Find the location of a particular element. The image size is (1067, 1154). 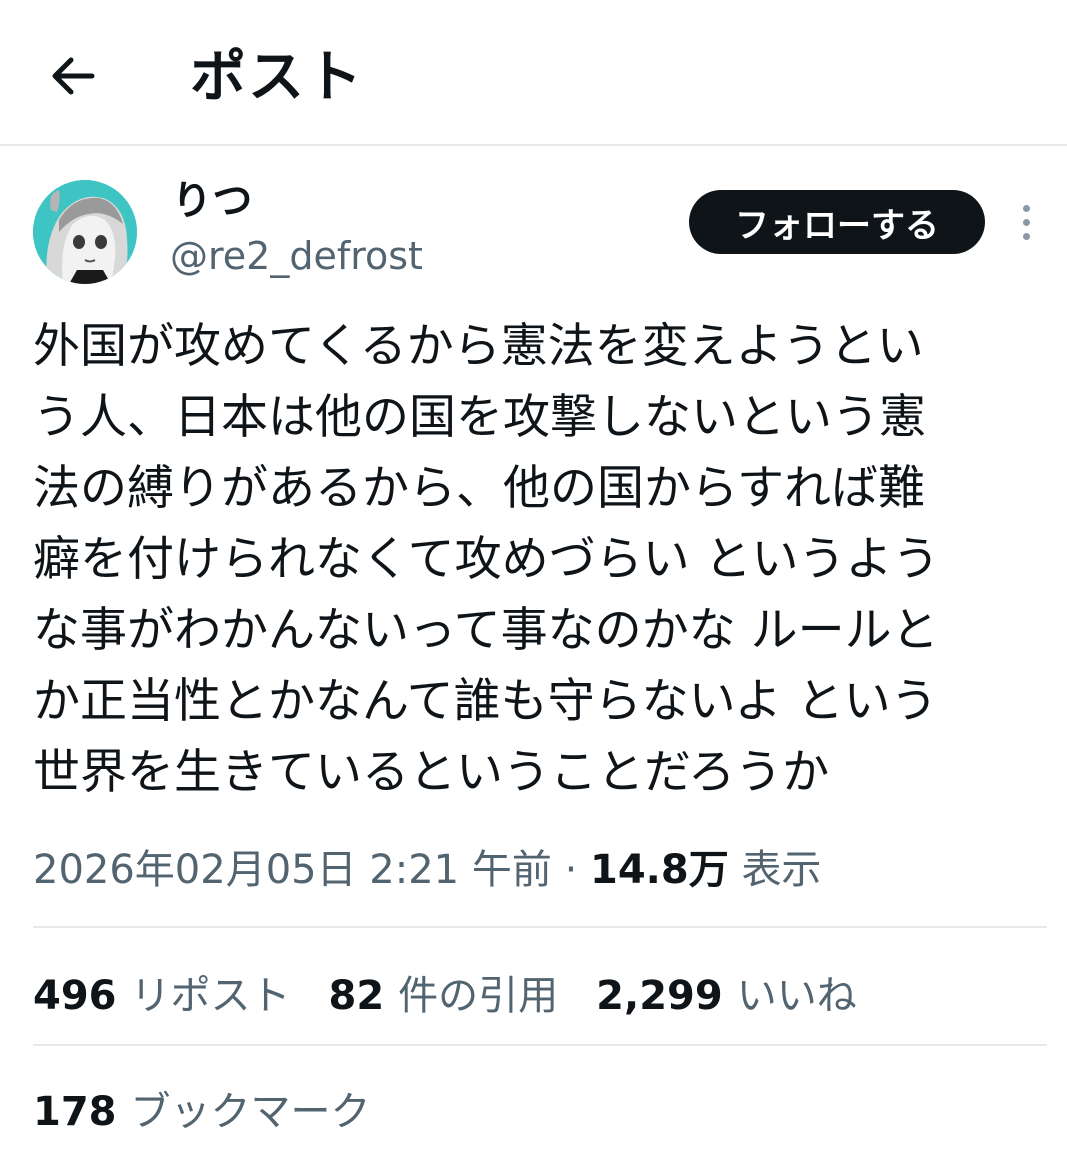

avatar-illustration is located at coordinates (85, 232).